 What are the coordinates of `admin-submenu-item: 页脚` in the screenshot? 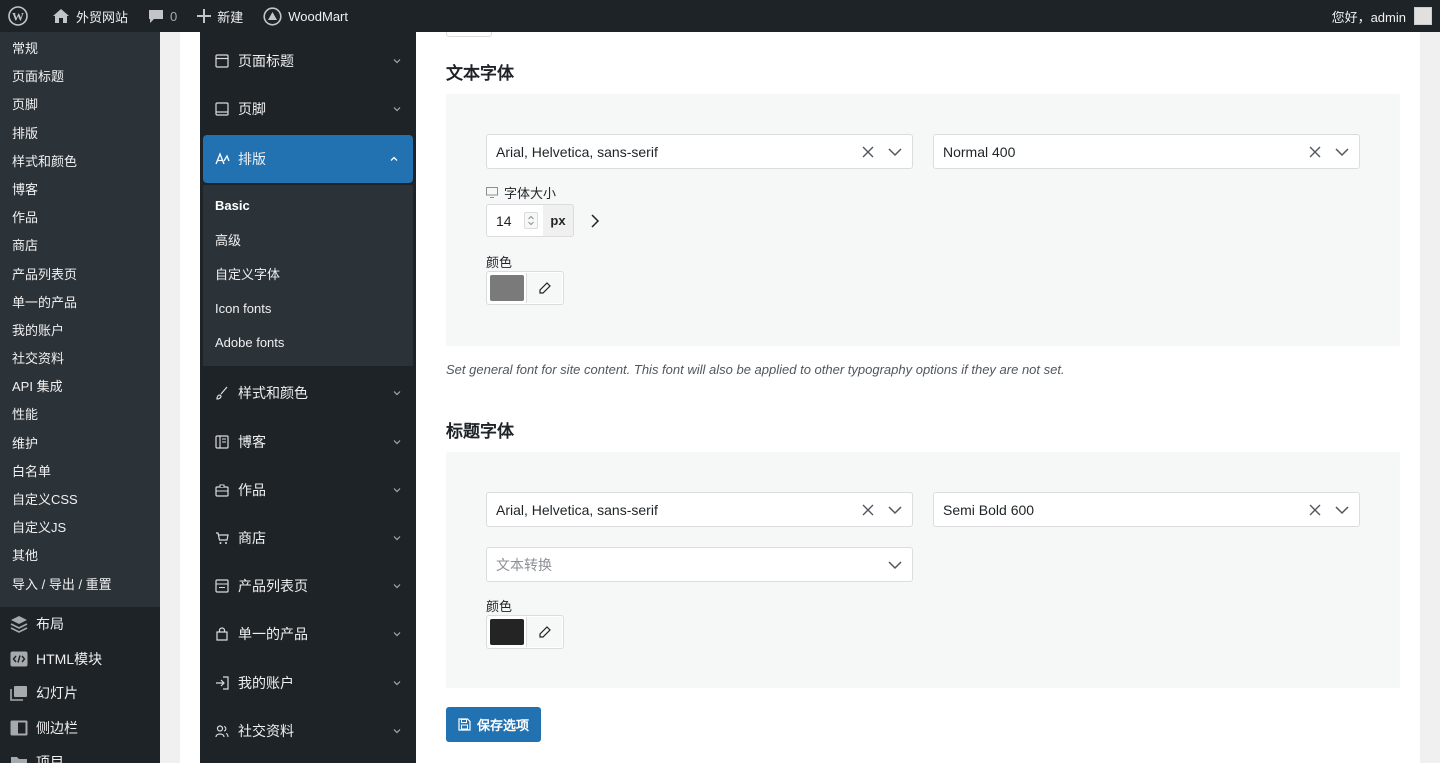 It's located at (80, 105).